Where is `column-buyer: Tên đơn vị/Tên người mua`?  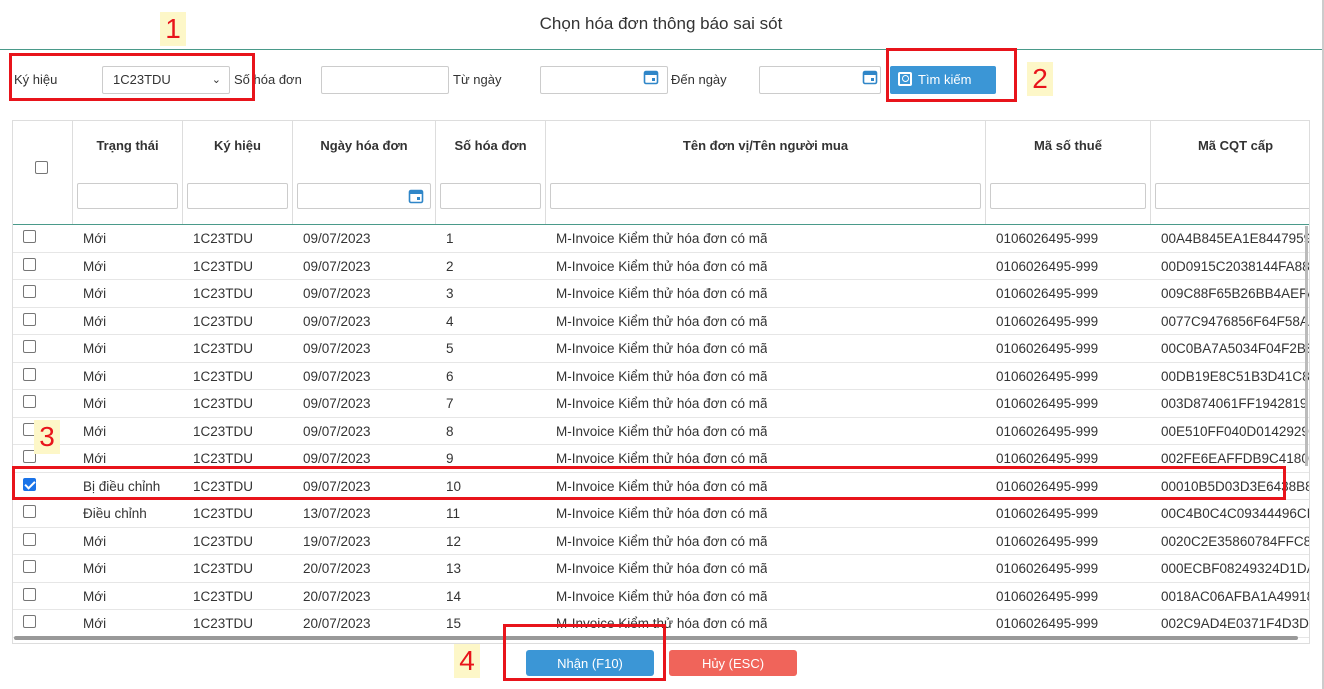 column-buyer: Tên đơn vị/Tên người mua is located at coordinates (766, 172).